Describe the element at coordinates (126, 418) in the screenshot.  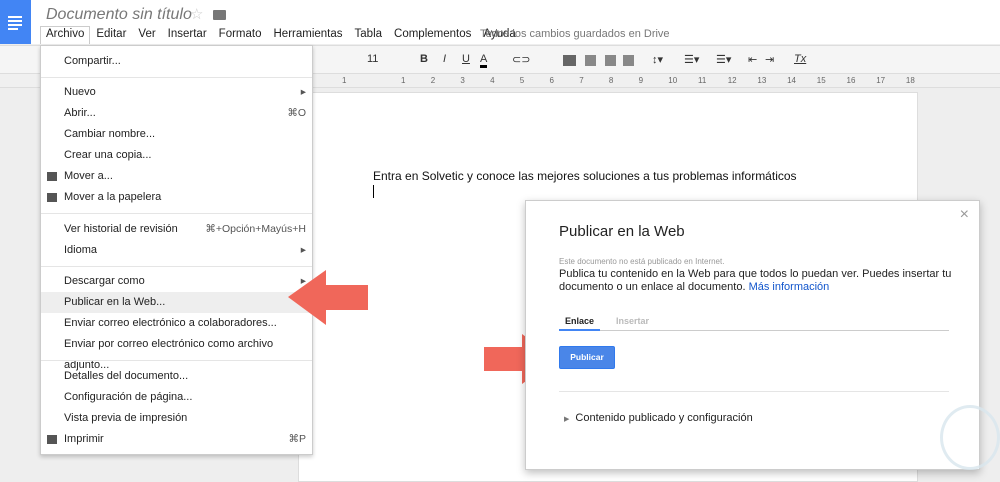
I see `menu-item-label: Vista previa de impresión` at that location.